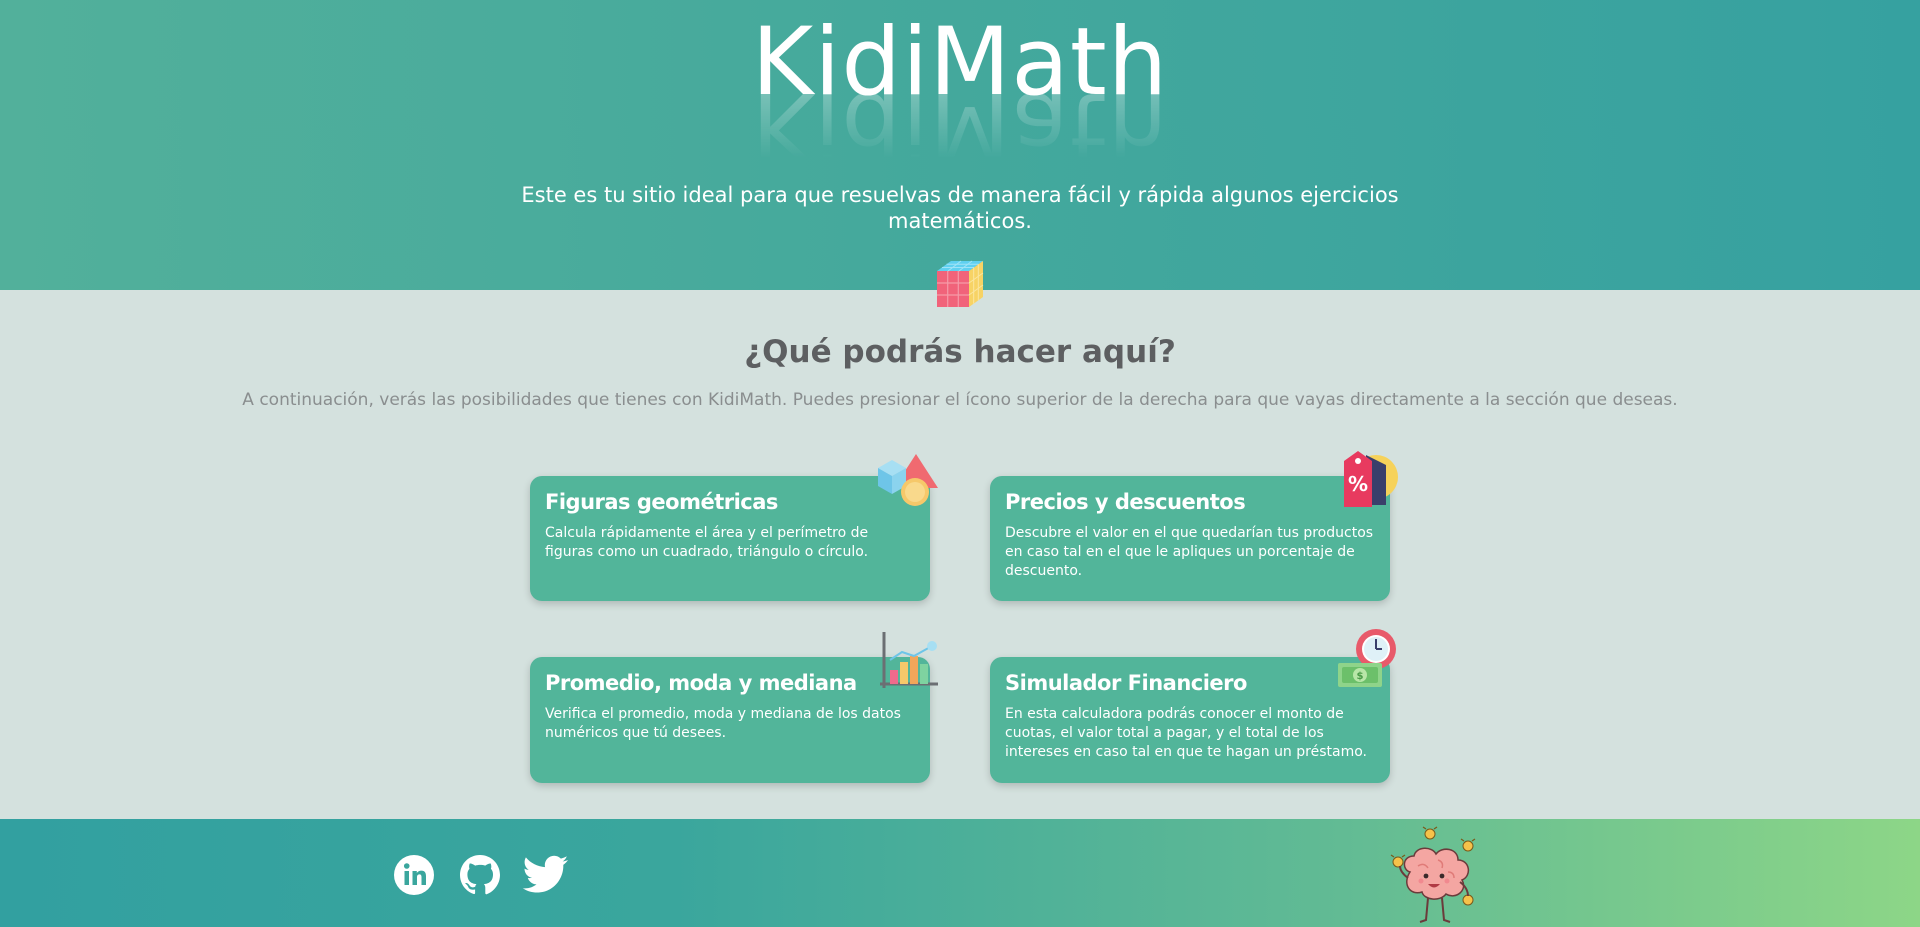 The image size is (1920, 927). I want to click on discount-tag-icon: %, so click(1368, 479).